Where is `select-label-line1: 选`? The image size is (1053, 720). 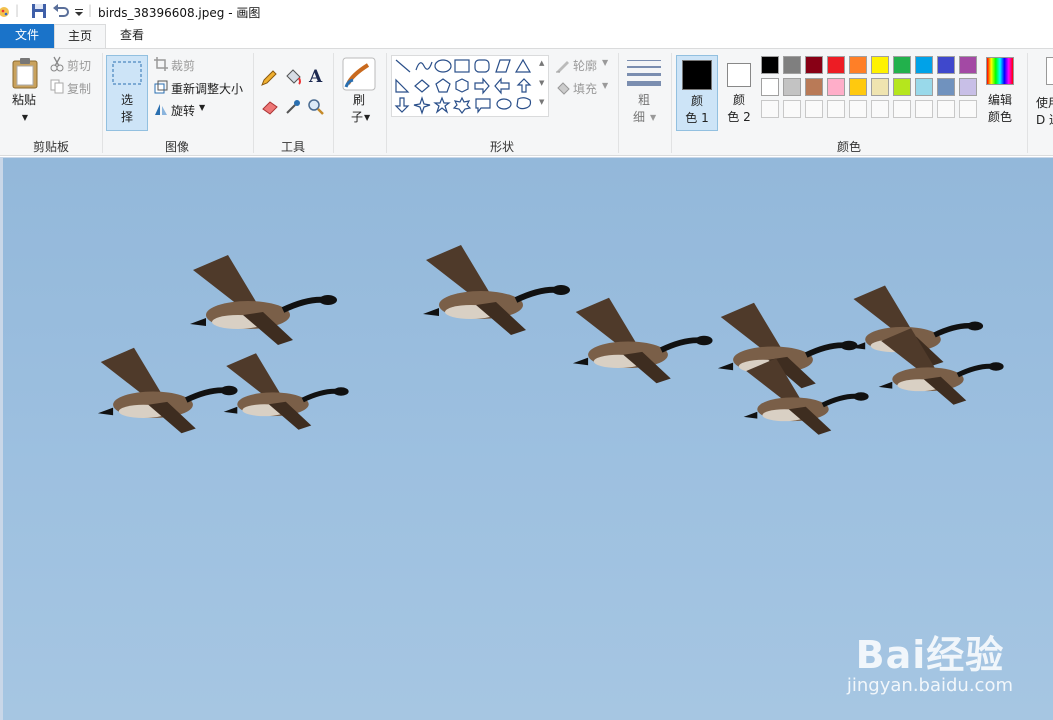
select-label-line1: 选 is located at coordinates (126, 100).